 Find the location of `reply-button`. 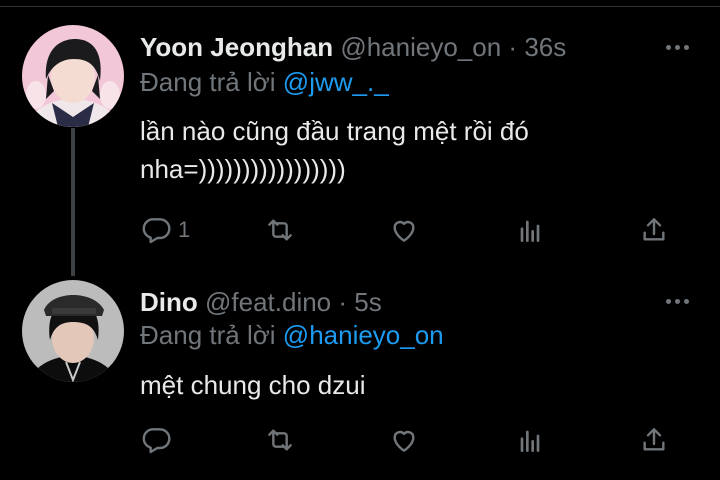

reply-button is located at coordinates (159, 440).